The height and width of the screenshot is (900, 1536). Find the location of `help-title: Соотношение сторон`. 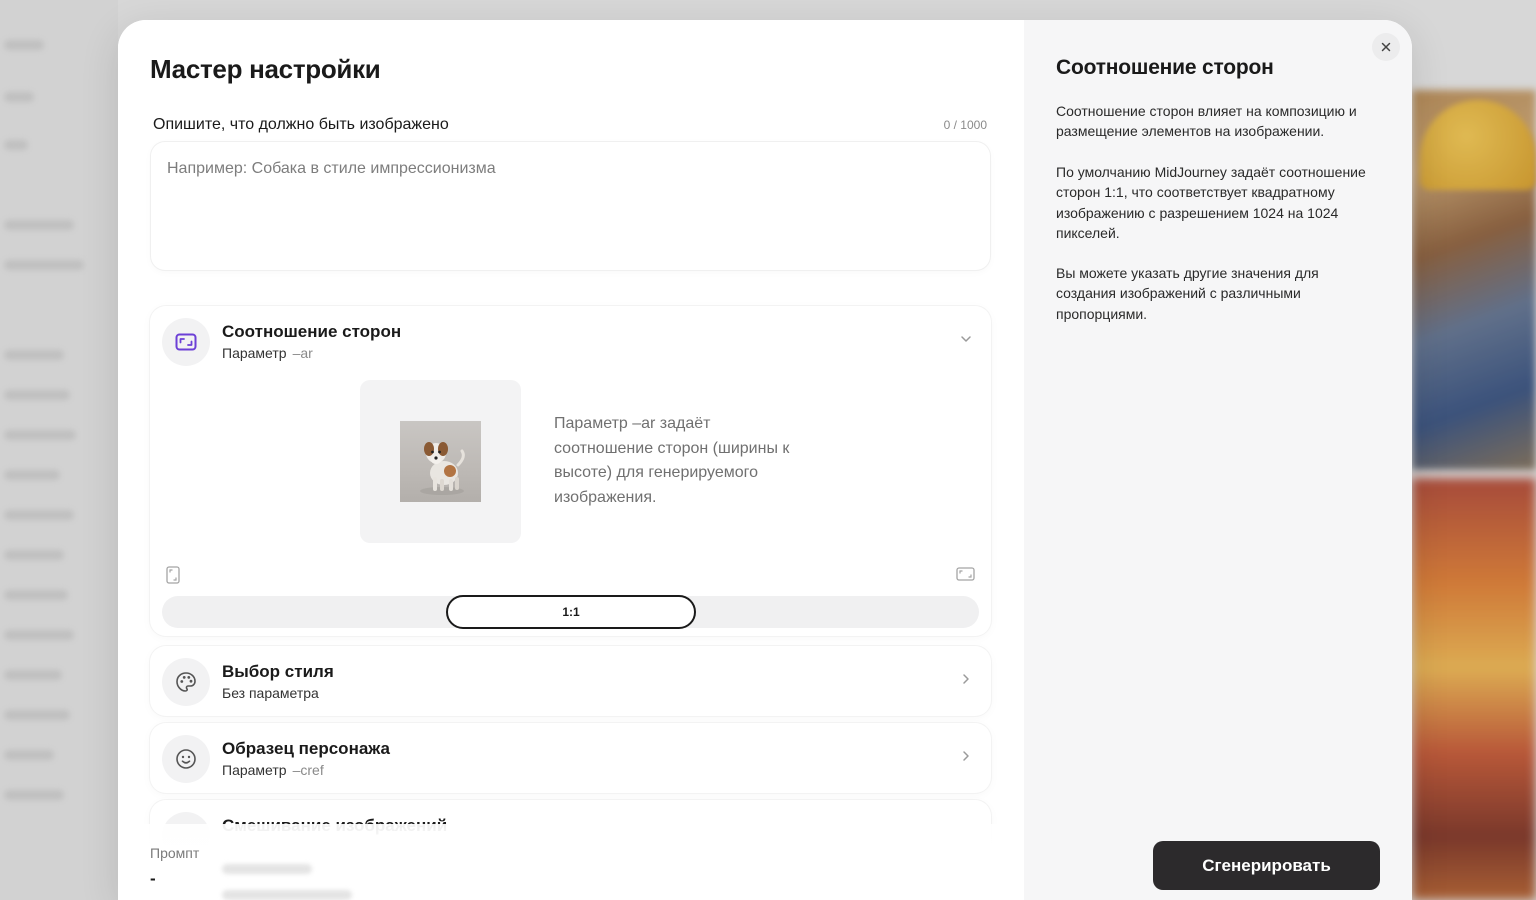

help-title: Соотношение сторон is located at coordinates (1165, 67).